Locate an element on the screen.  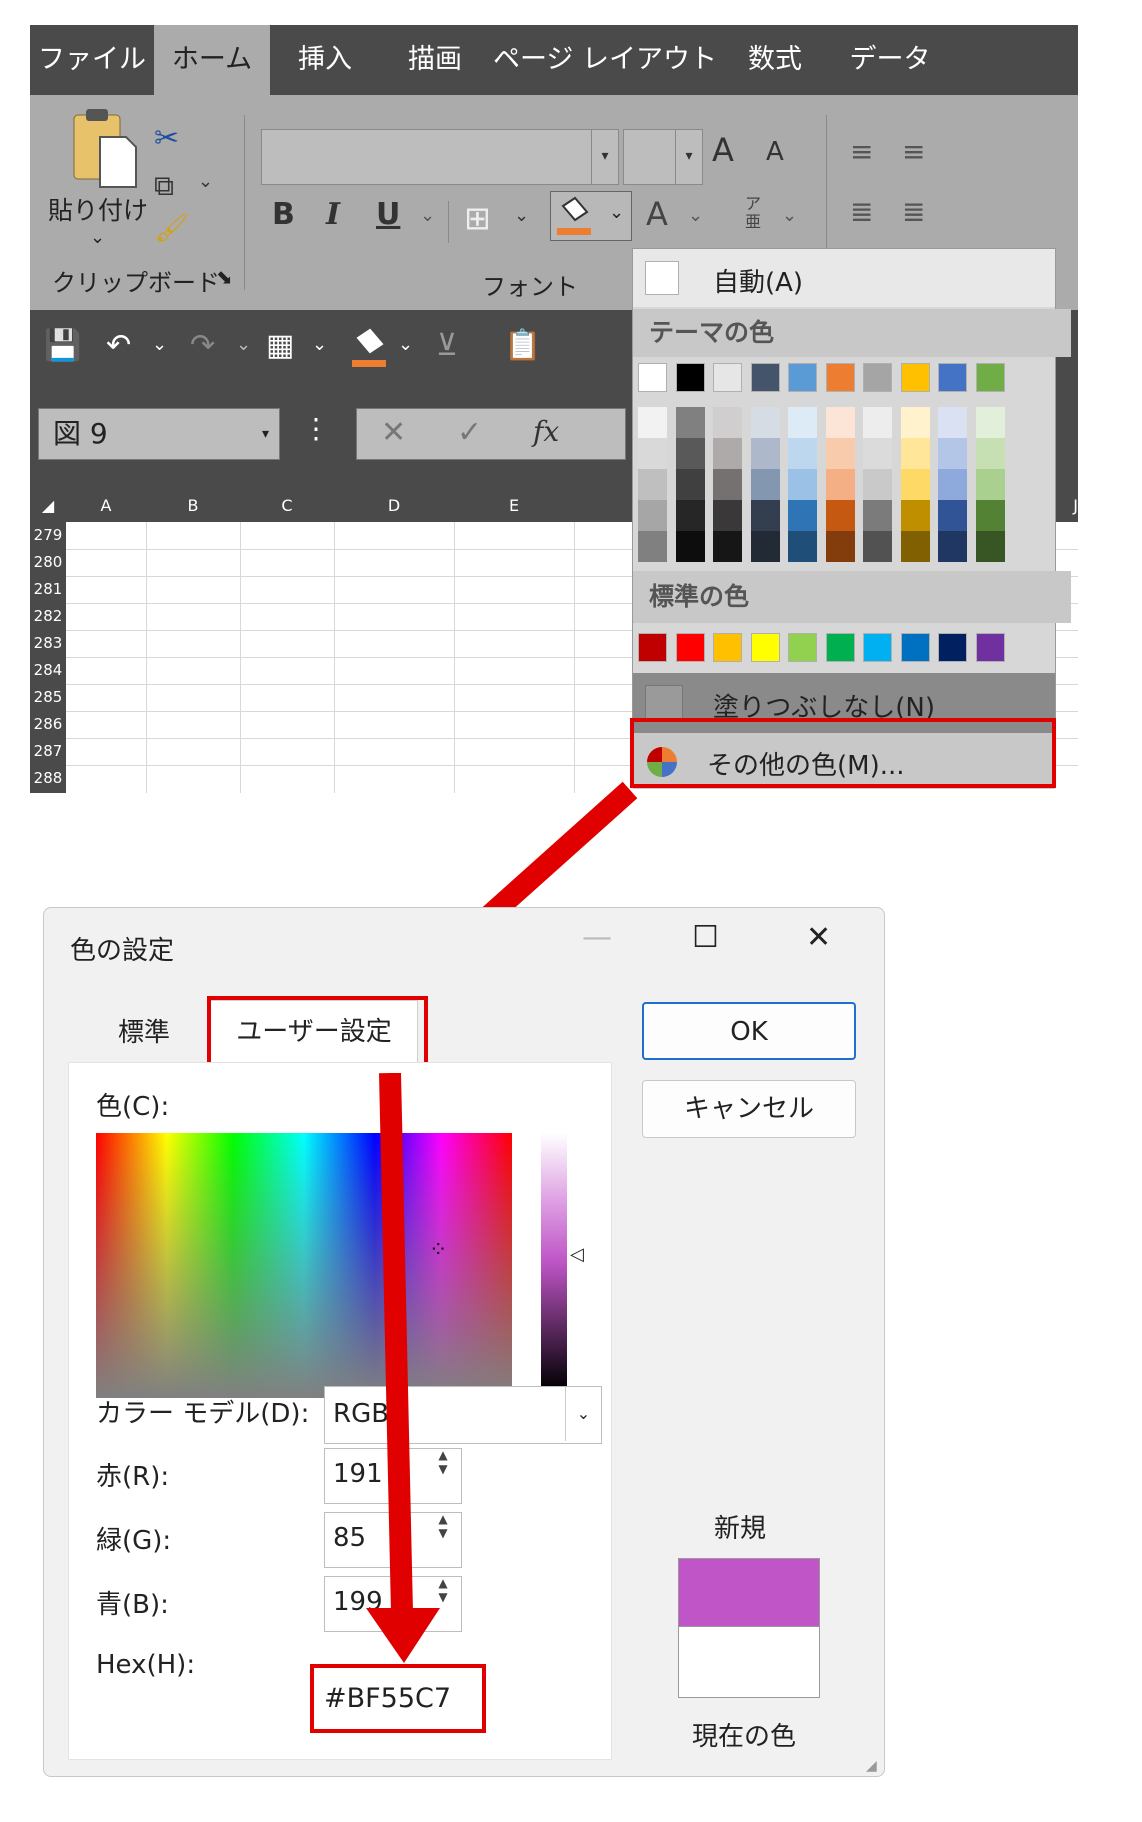
paste-label: 貼り付け is located at coordinates (98, 209).